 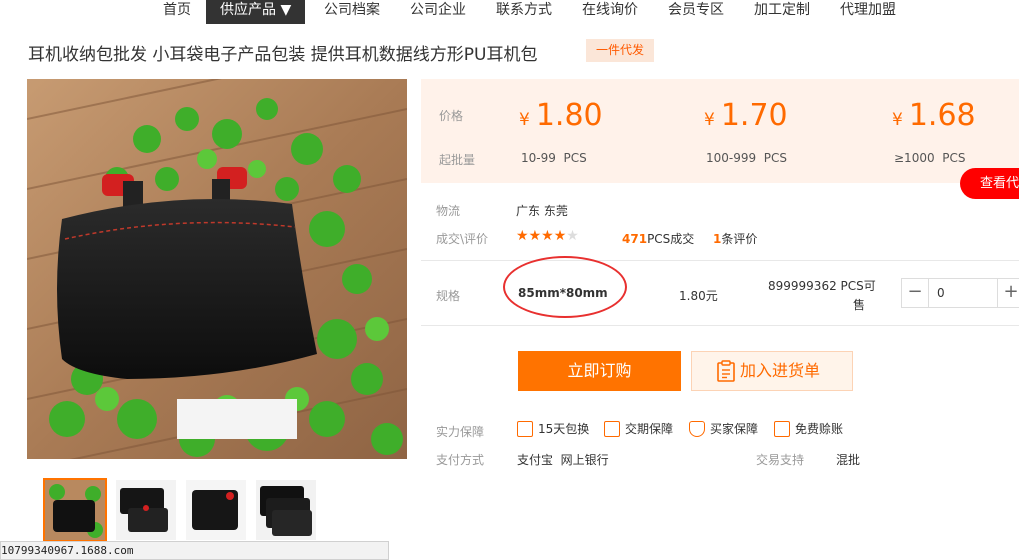 What do you see at coordinates (930, 158) in the screenshot?
I see `qty-tier-3: ≥1000 PCS` at bounding box center [930, 158].